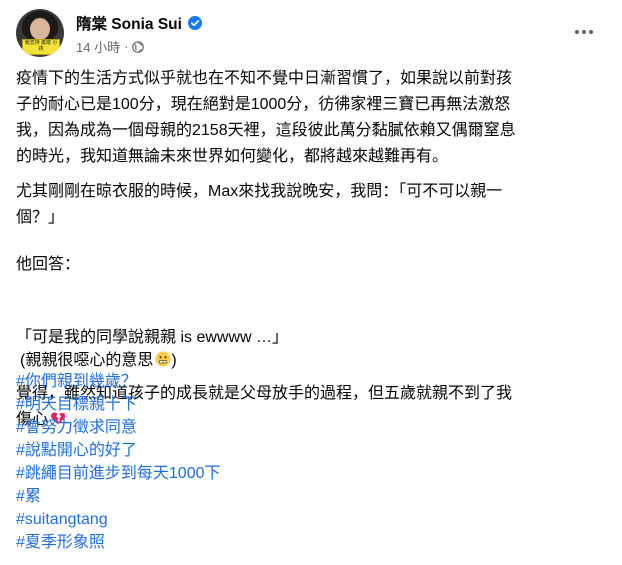 This screenshot has width=622, height=565. What do you see at coordinates (118, 450) in the screenshot?
I see `hashtag-link: #說點開心的好了` at bounding box center [118, 450].